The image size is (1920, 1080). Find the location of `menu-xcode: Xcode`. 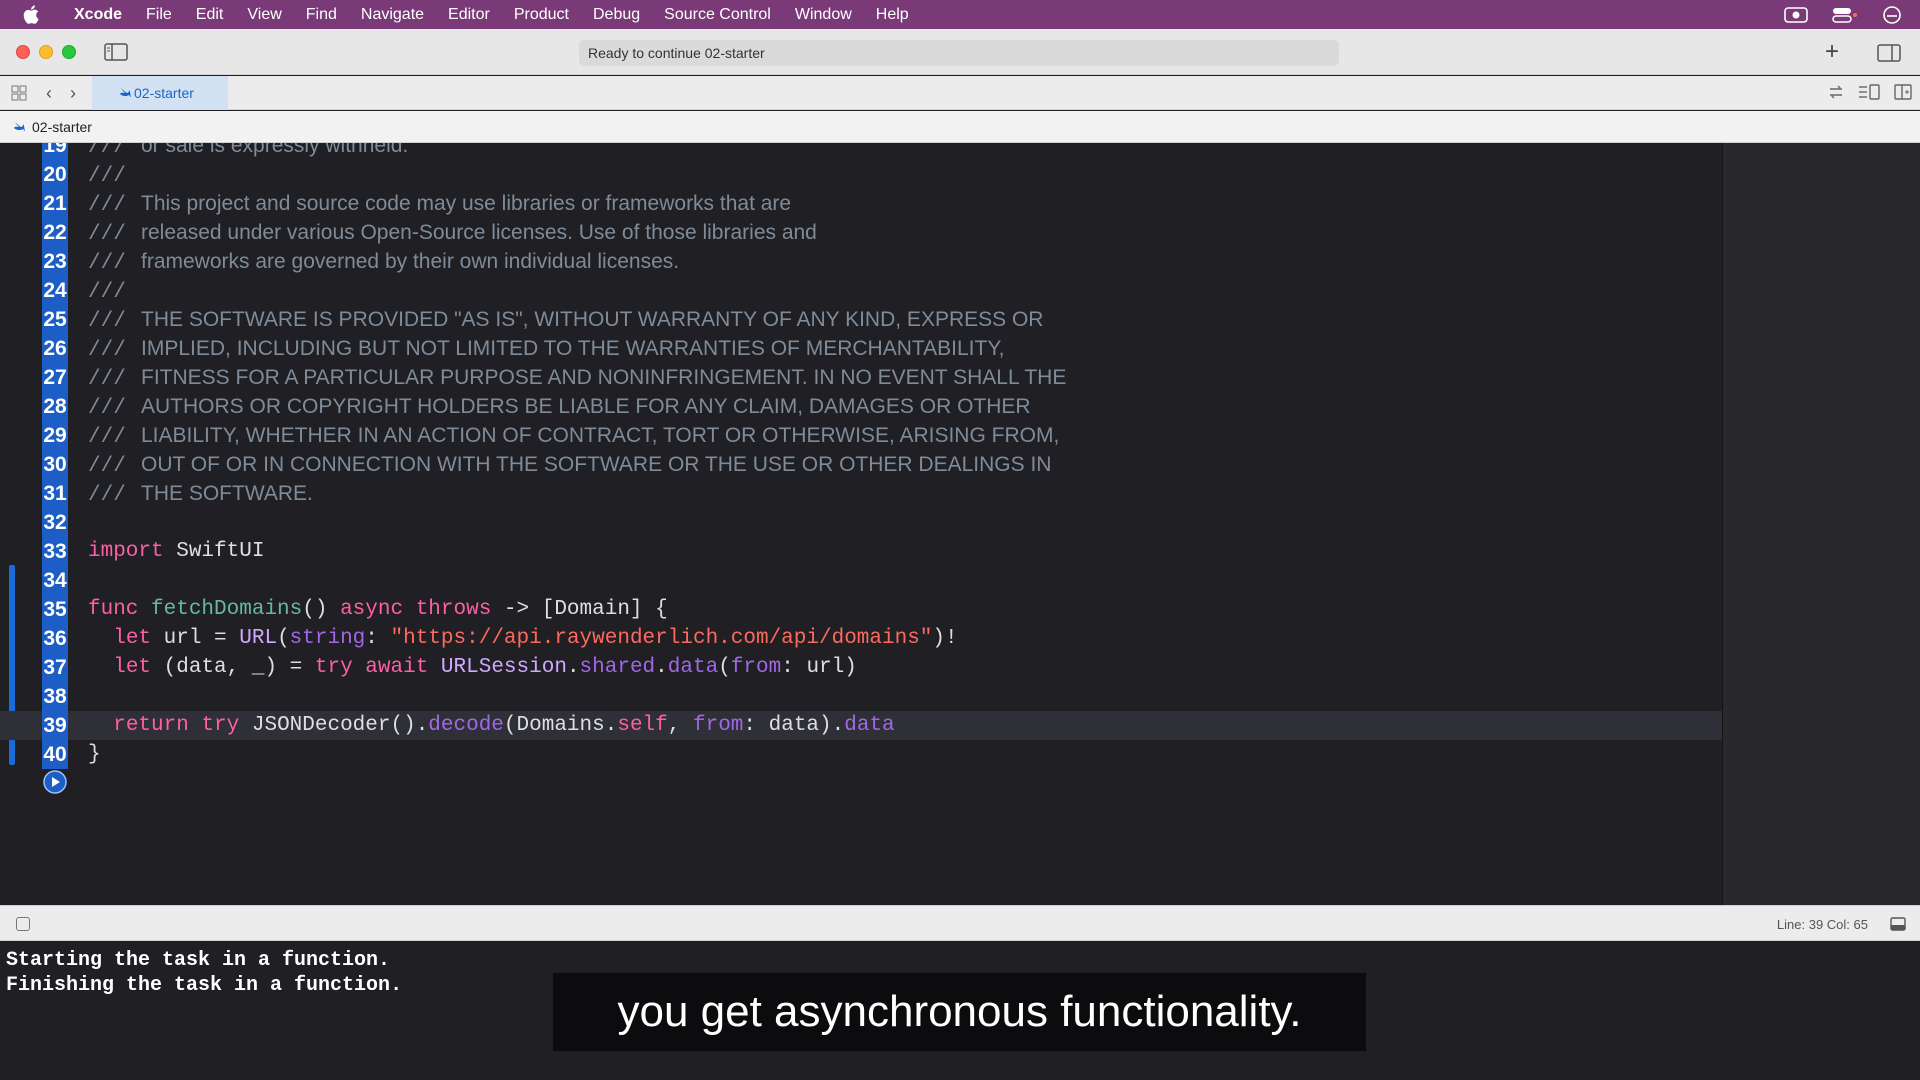

menu-xcode: Xcode is located at coordinates (98, 14).